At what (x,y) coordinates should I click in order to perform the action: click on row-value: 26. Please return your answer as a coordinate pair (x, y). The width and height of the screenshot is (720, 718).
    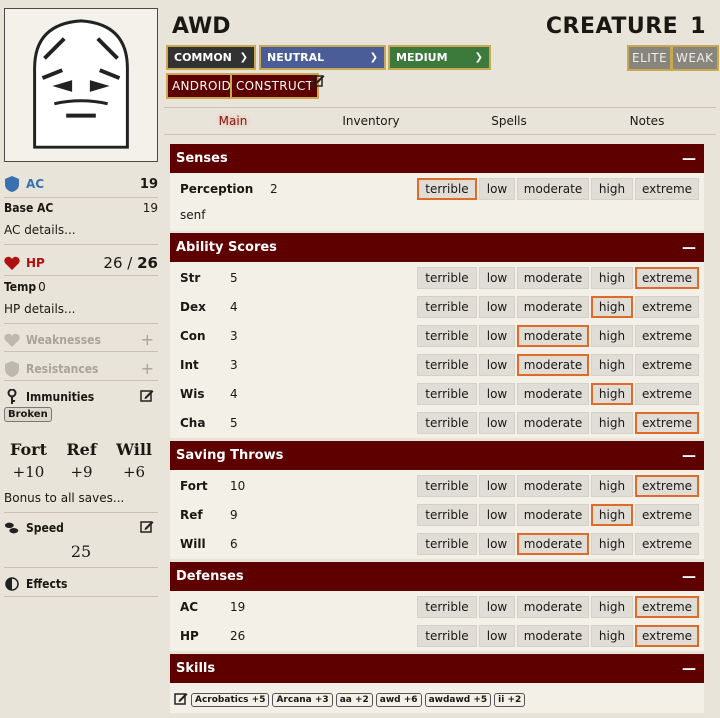
    Looking at the image, I should click on (237, 636).